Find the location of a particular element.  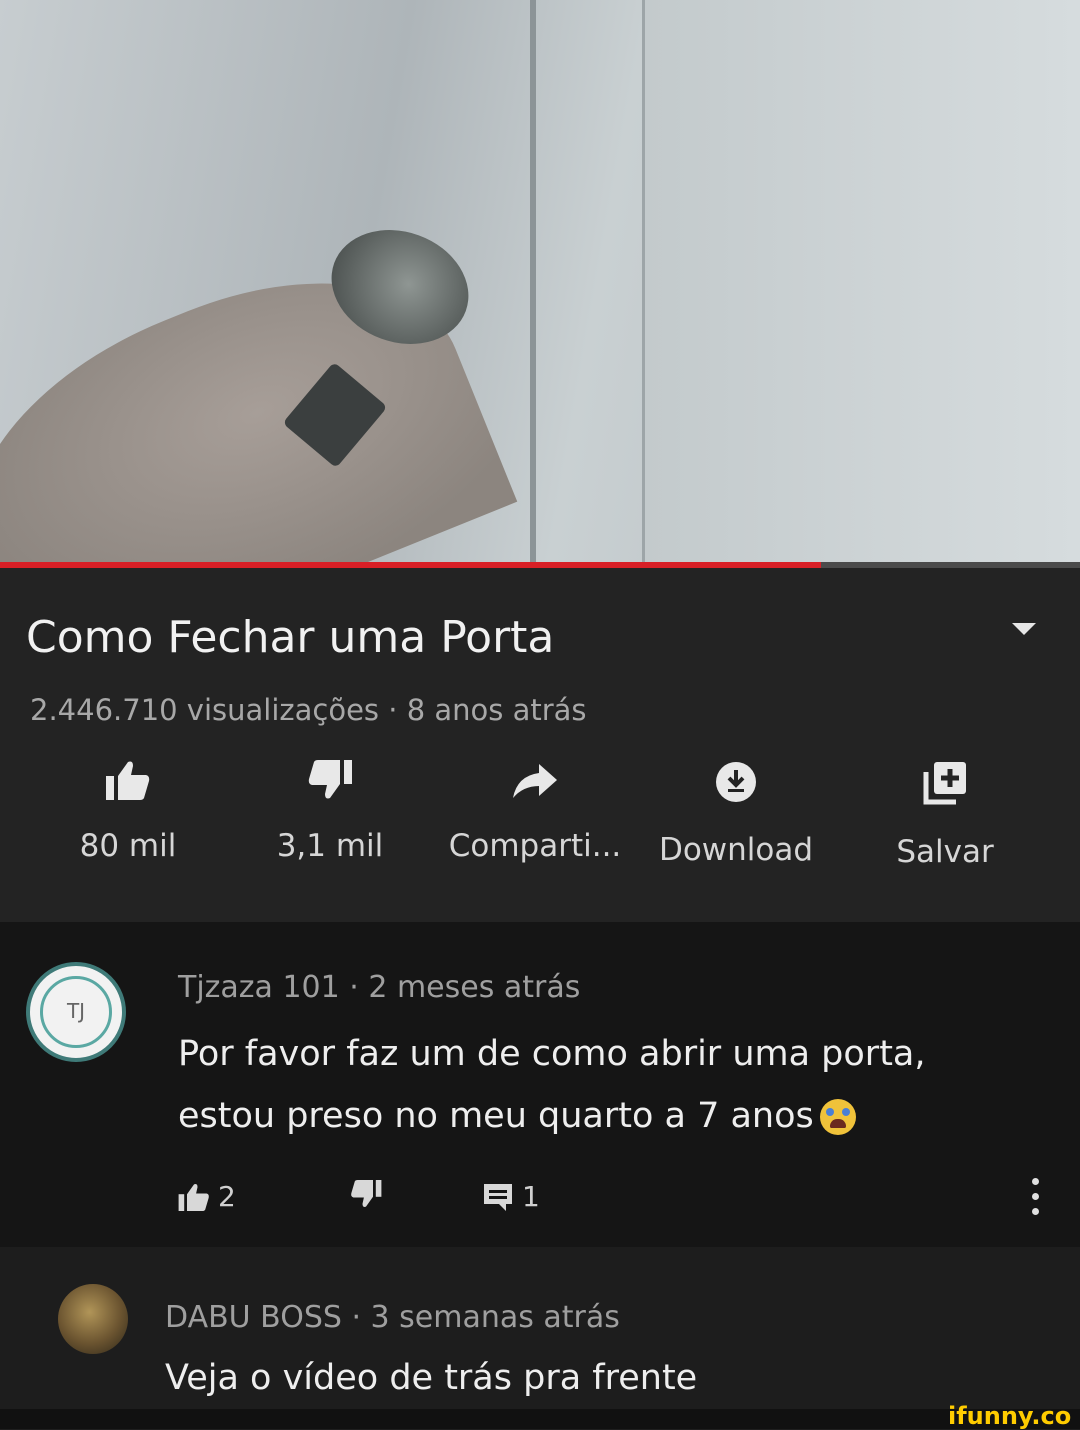

expand-description-icon is located at coordinates (1024, 629).